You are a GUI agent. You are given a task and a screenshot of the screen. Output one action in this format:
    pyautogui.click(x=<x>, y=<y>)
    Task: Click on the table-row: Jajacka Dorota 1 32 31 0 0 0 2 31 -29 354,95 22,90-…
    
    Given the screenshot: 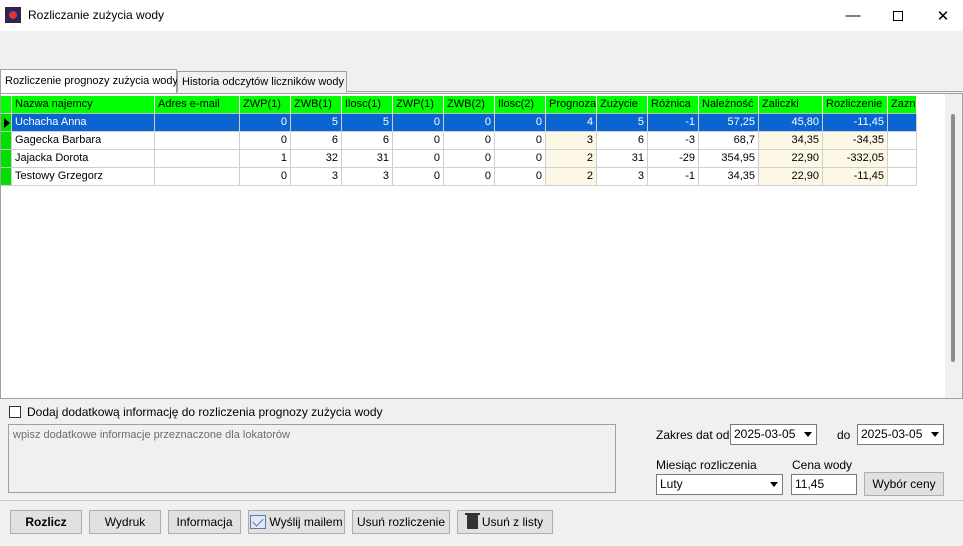 What is the action you would take?
    pyautogui.click(x=459, y=159)
    